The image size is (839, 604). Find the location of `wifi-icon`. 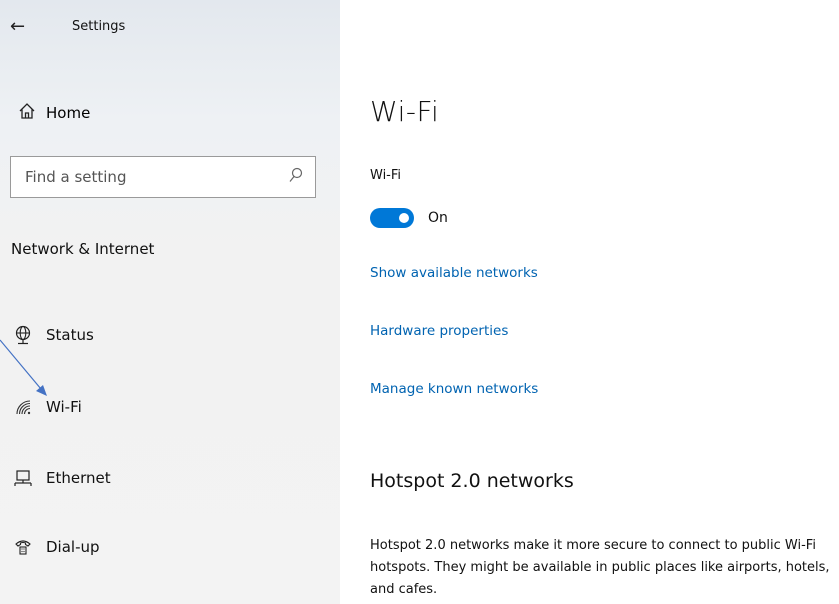

wifi-icon is located at coordinates (23, 407).